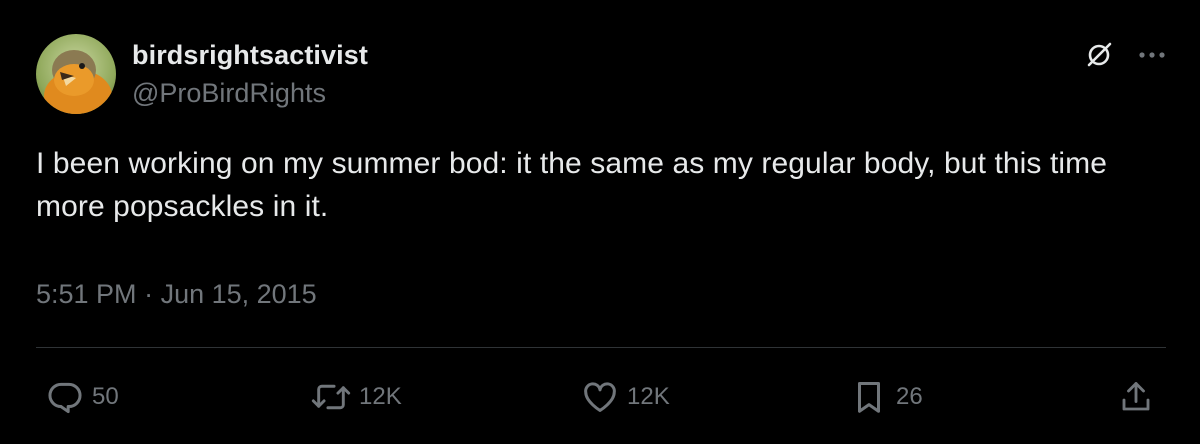 This screenshot has height=444, width=1200. Describe the element at coordinates (1125, 55) in the screenshot. I see `top-actions` at that location.